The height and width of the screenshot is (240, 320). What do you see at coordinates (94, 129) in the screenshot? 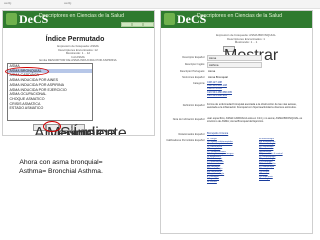
I see `indice-button: Índice` at bounding box center [94, 129].